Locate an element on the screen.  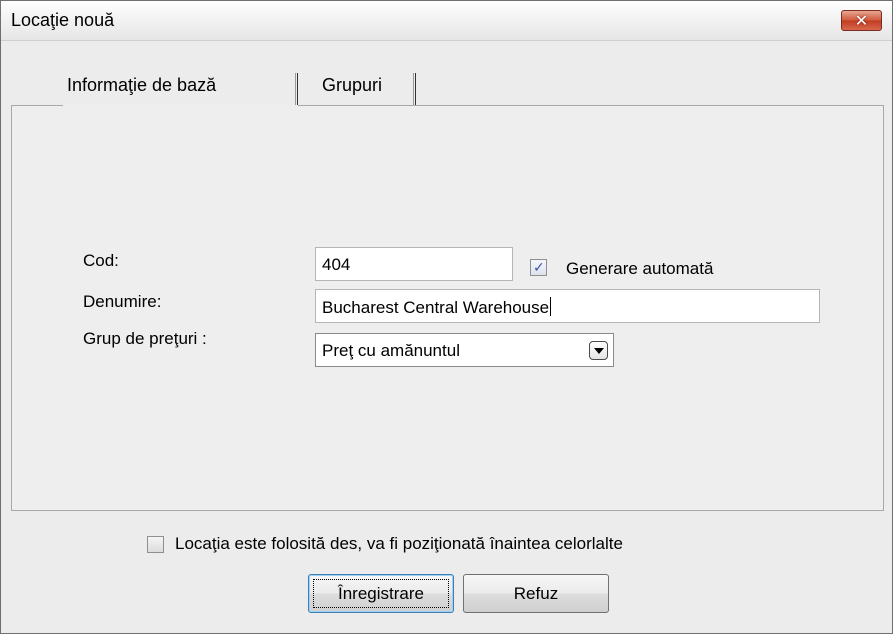
price-group-select: Preţ cu amănuntul is located at coordinates (464, 350).